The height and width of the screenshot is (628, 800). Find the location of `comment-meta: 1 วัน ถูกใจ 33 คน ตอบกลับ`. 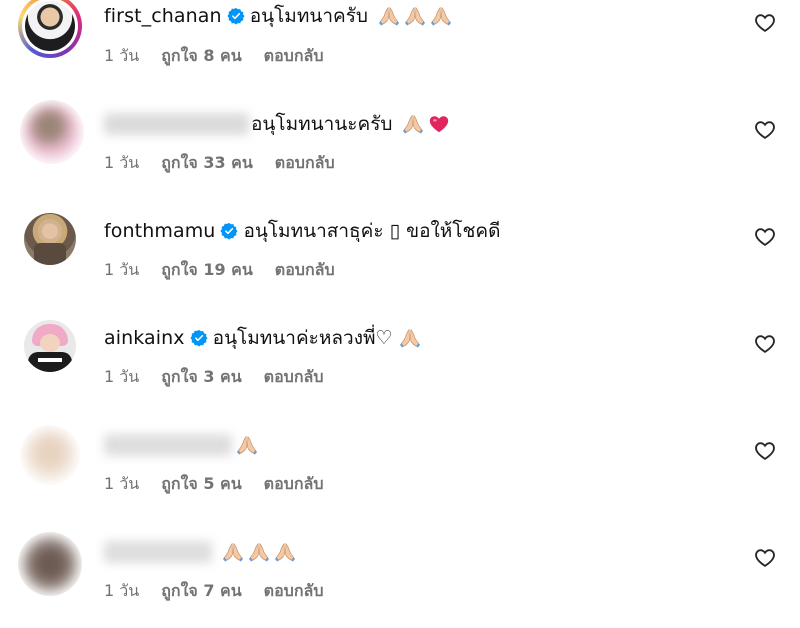

comment-meta: 1 วัน ถูกใจ 33 คน ตอบกลับ is located at coordinates (230, 163).